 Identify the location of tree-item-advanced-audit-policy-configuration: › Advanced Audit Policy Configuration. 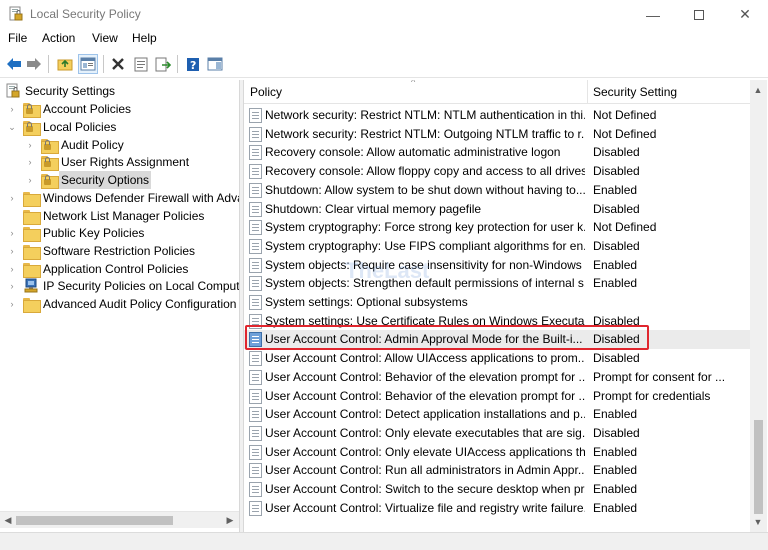
(119, 304).